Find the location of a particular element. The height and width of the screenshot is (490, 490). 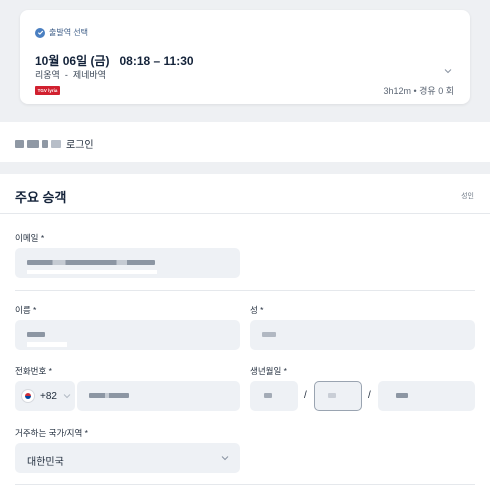

login-link: 로그인 is located at coordinates (54, 143).